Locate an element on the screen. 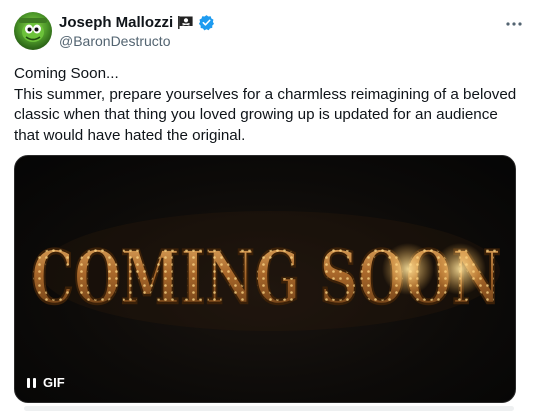  display-name: Joseph Mallozzi is located at coordinates (116, 22).